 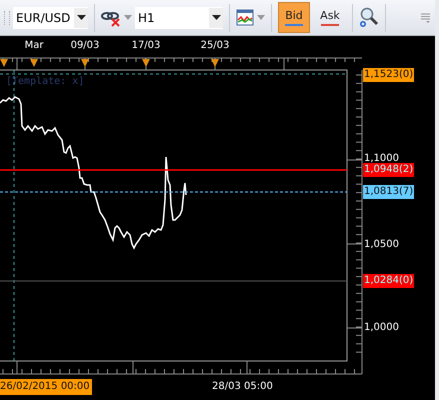 What do you see at coordinates (388, 75) in the screenshot?
I see `price-marker: 1,1523(0)` at bounding box center [388, 75].